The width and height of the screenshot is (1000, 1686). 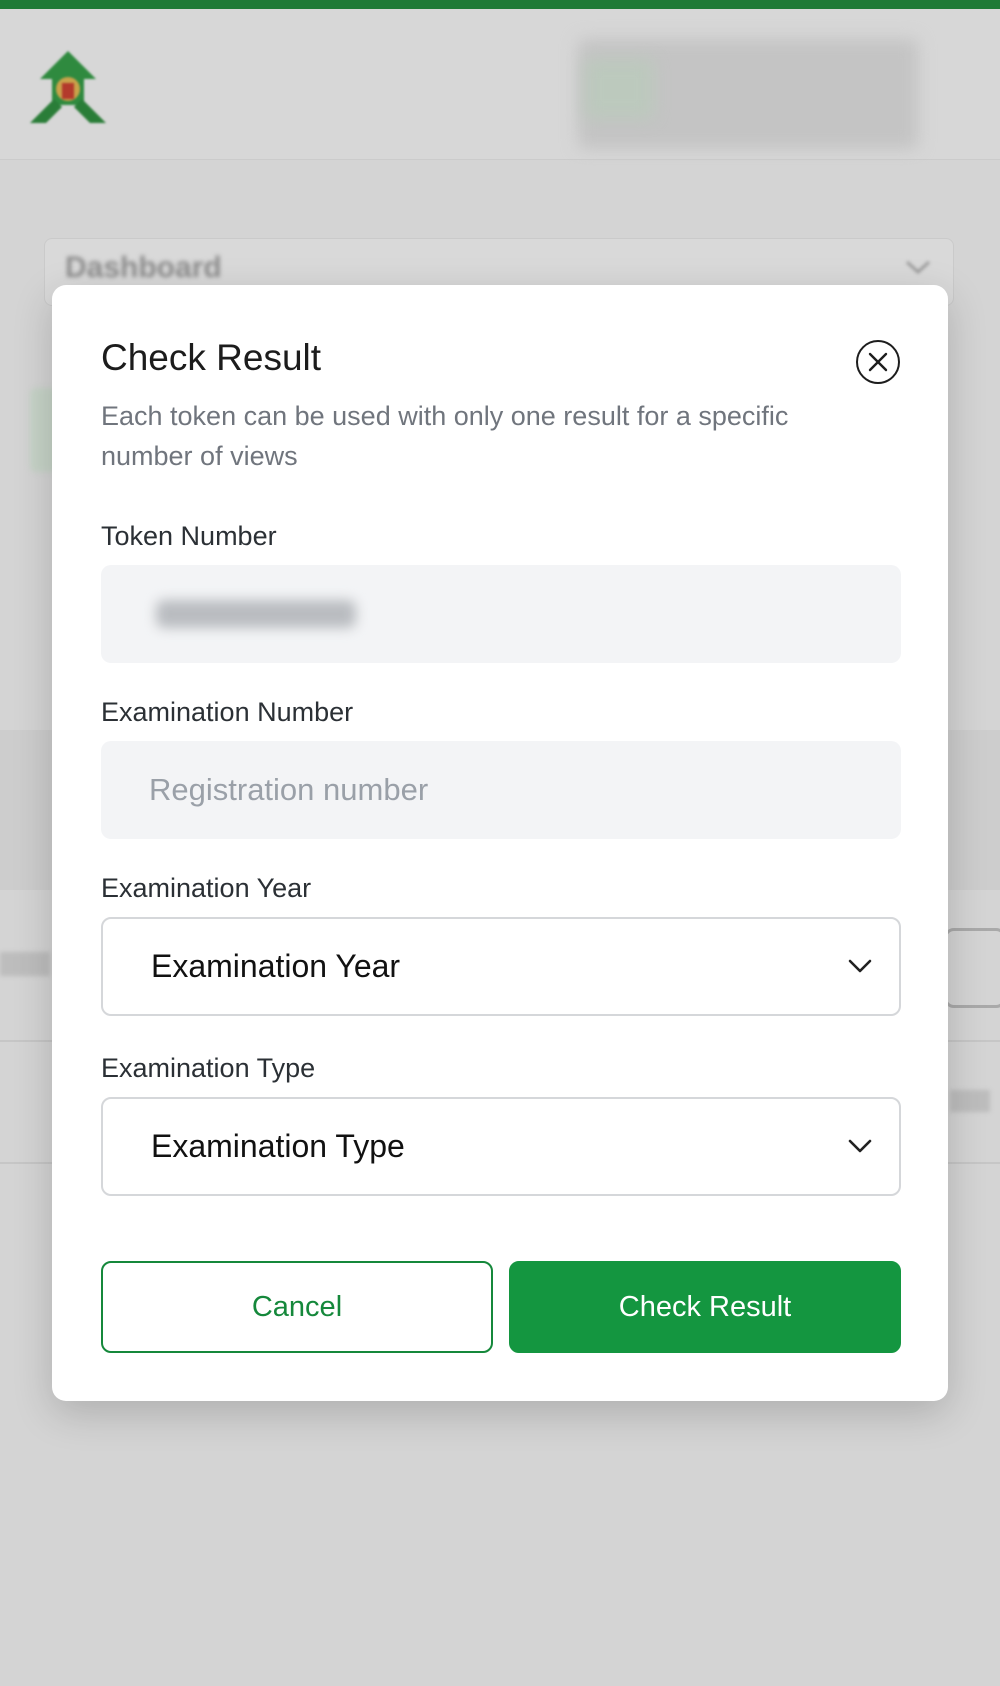 I want to click on close-icon, so click(x=878, y=362).